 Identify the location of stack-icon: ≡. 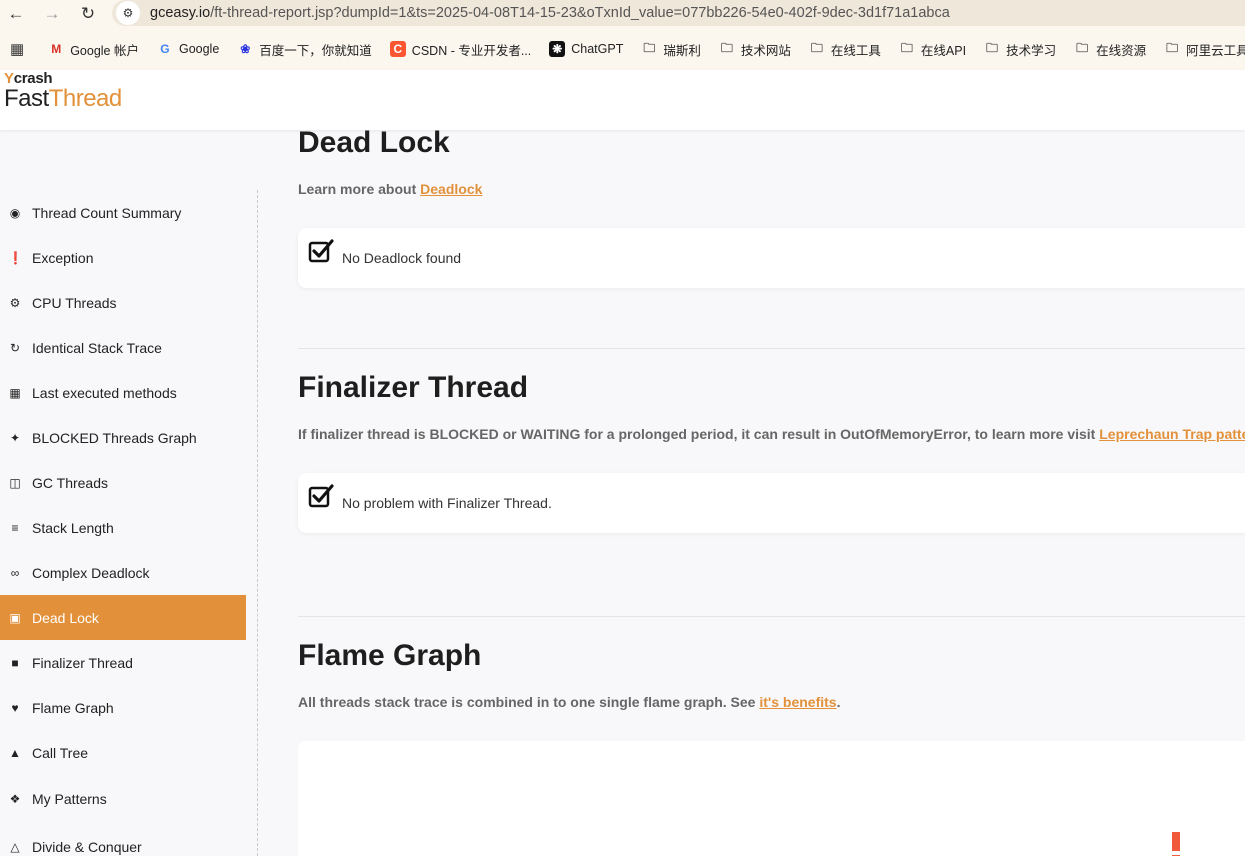
(15, 527).